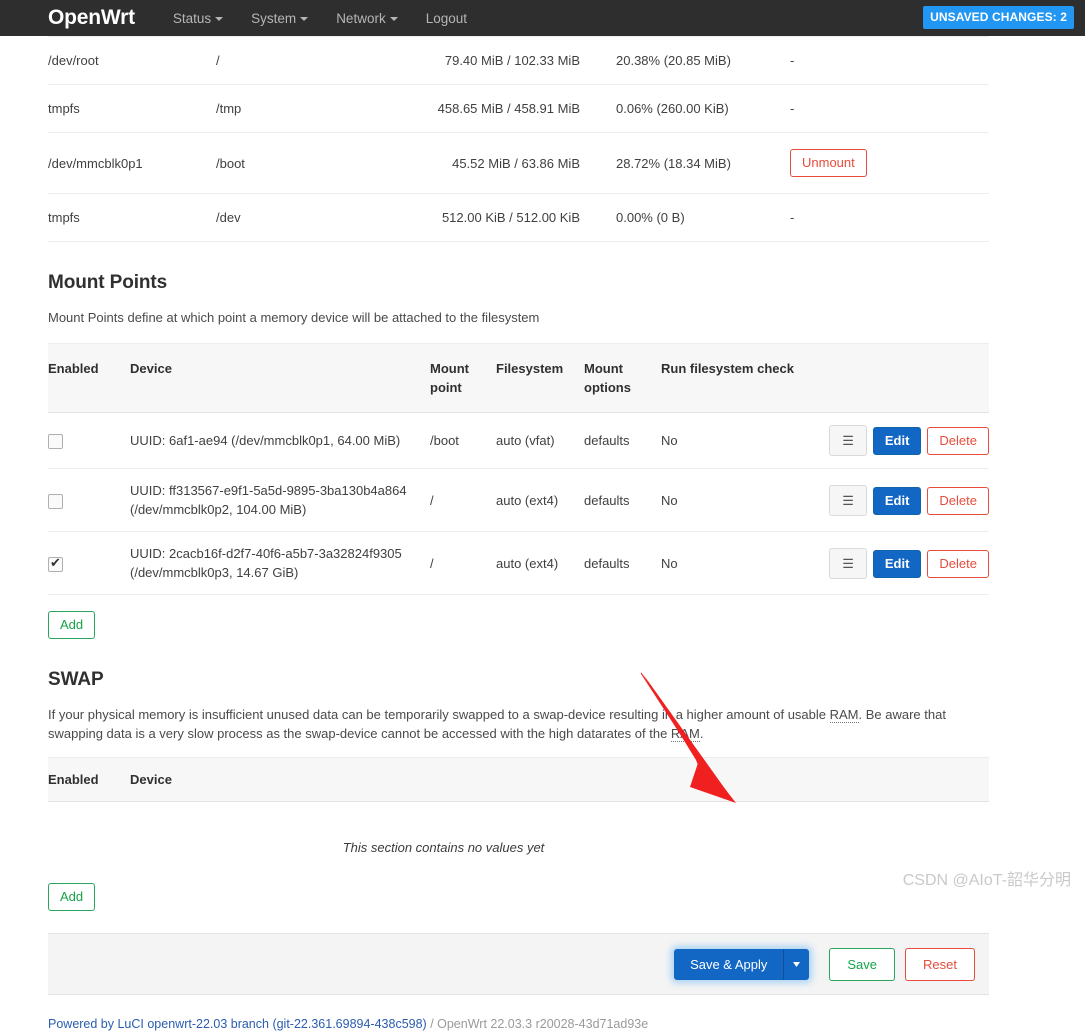 Image resolution: width=1085 pixels, height=1031 pixels. What do you see at coordinates (334, 18) in the screenshot?
I see `nav-items: Status System Network Logout` at bounding box center [334, 18].